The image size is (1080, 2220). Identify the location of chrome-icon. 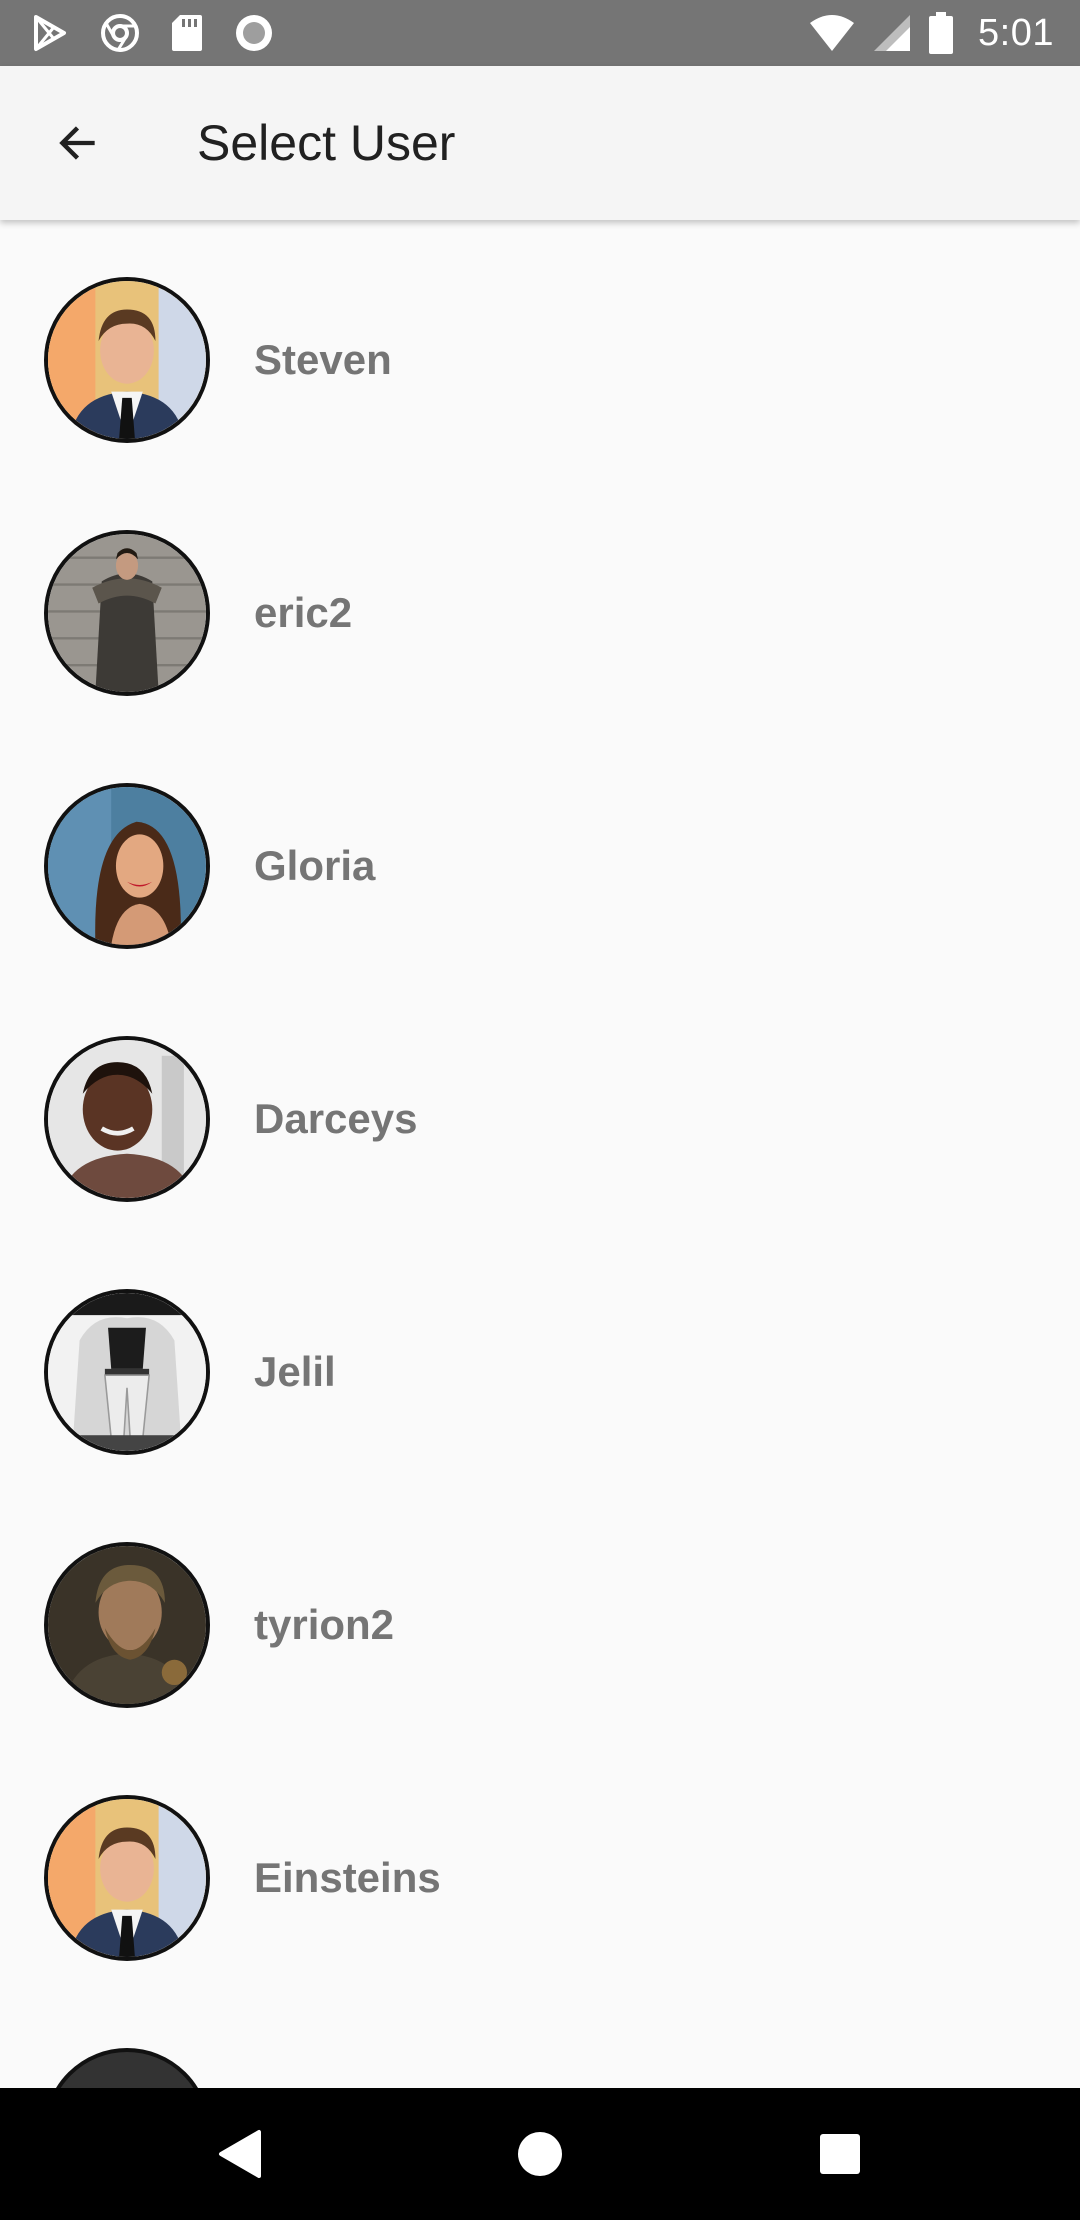
(120, 33).